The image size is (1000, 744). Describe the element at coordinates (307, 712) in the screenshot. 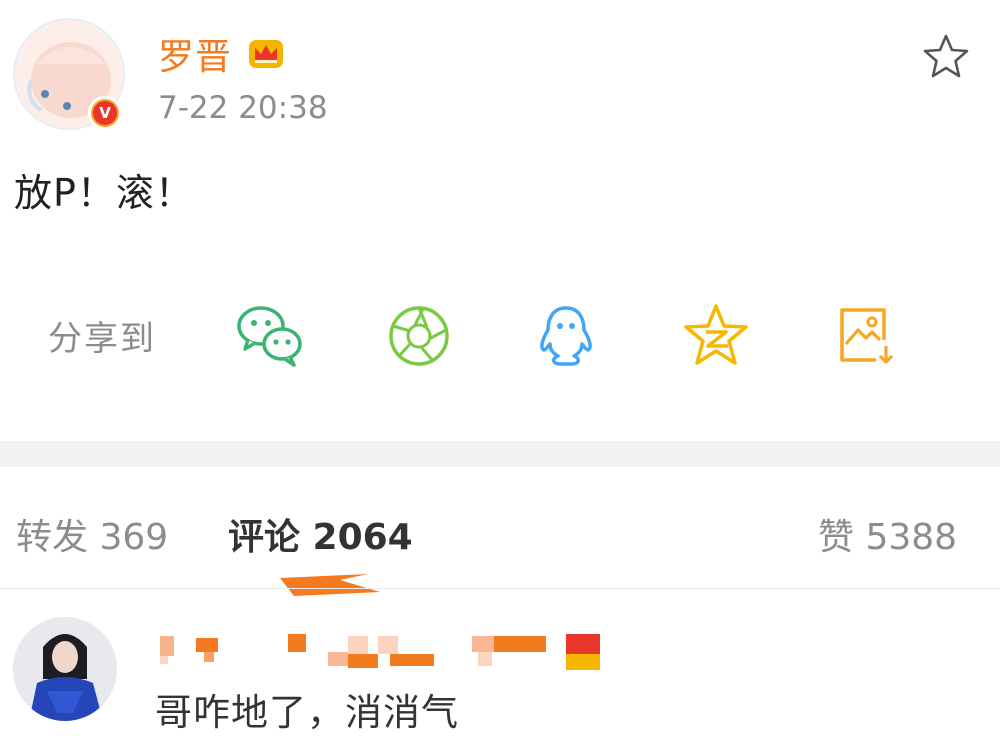

I see `comment-text: 哥咋地了，消消气` at that location.